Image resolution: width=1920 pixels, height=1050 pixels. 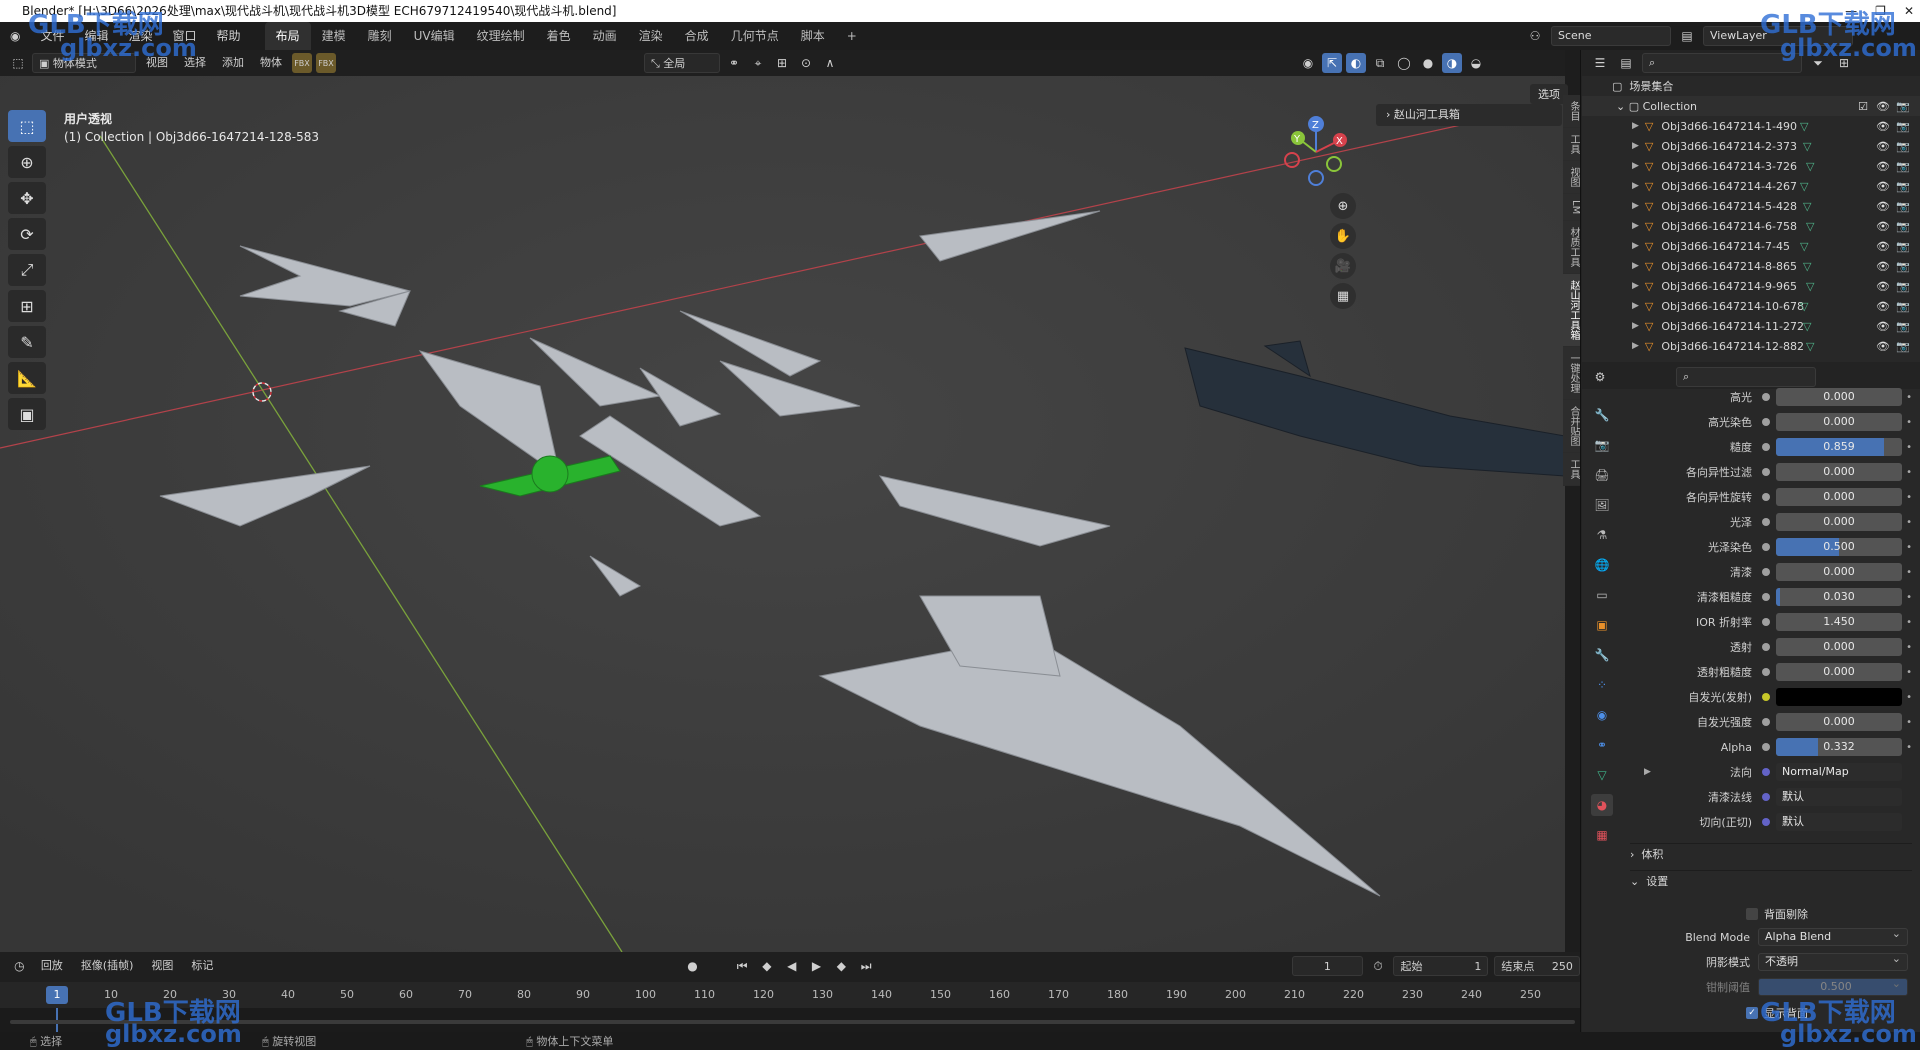 What do you see at coordinates (1428, 63) in the screenshot?
I see `solid-shading-icon: ●` at bounding box center [1428, 63].